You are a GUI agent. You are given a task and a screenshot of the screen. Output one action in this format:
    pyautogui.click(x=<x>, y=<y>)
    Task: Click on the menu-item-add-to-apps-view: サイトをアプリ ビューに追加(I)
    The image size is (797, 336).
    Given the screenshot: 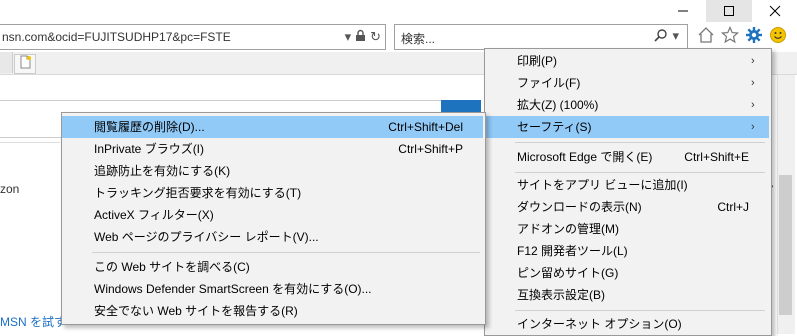 What is the action you would take?
    pyautogui.click(x=627, y=185)
    